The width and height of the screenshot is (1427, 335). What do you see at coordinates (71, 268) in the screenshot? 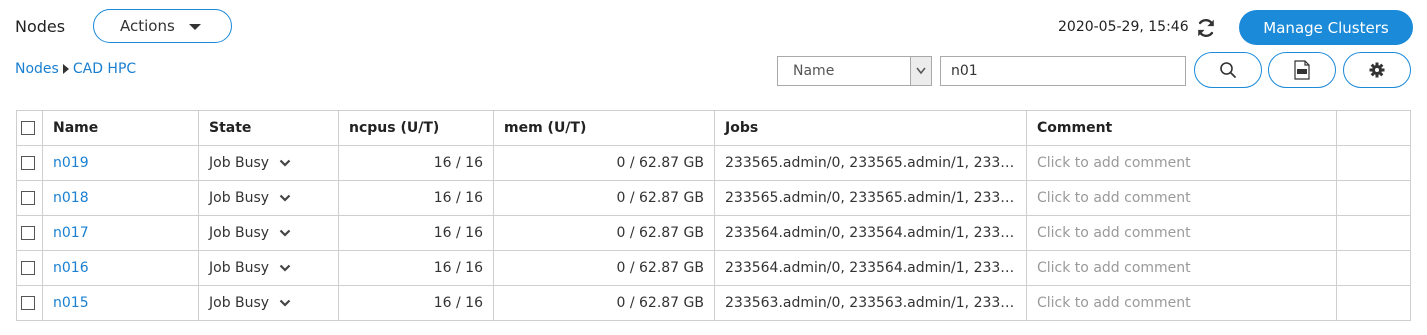
I see `node-name-link: n016` at bounding box center [71, 268].